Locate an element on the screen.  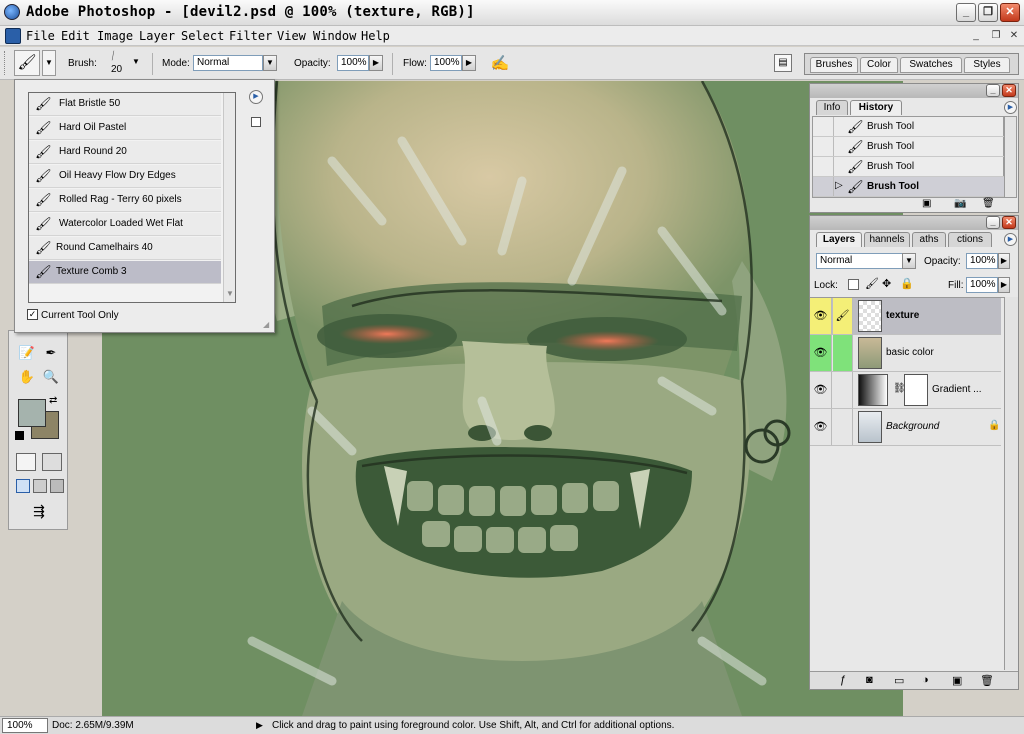
airbrush-icon: ✍ is located at coordinates (500, 64).